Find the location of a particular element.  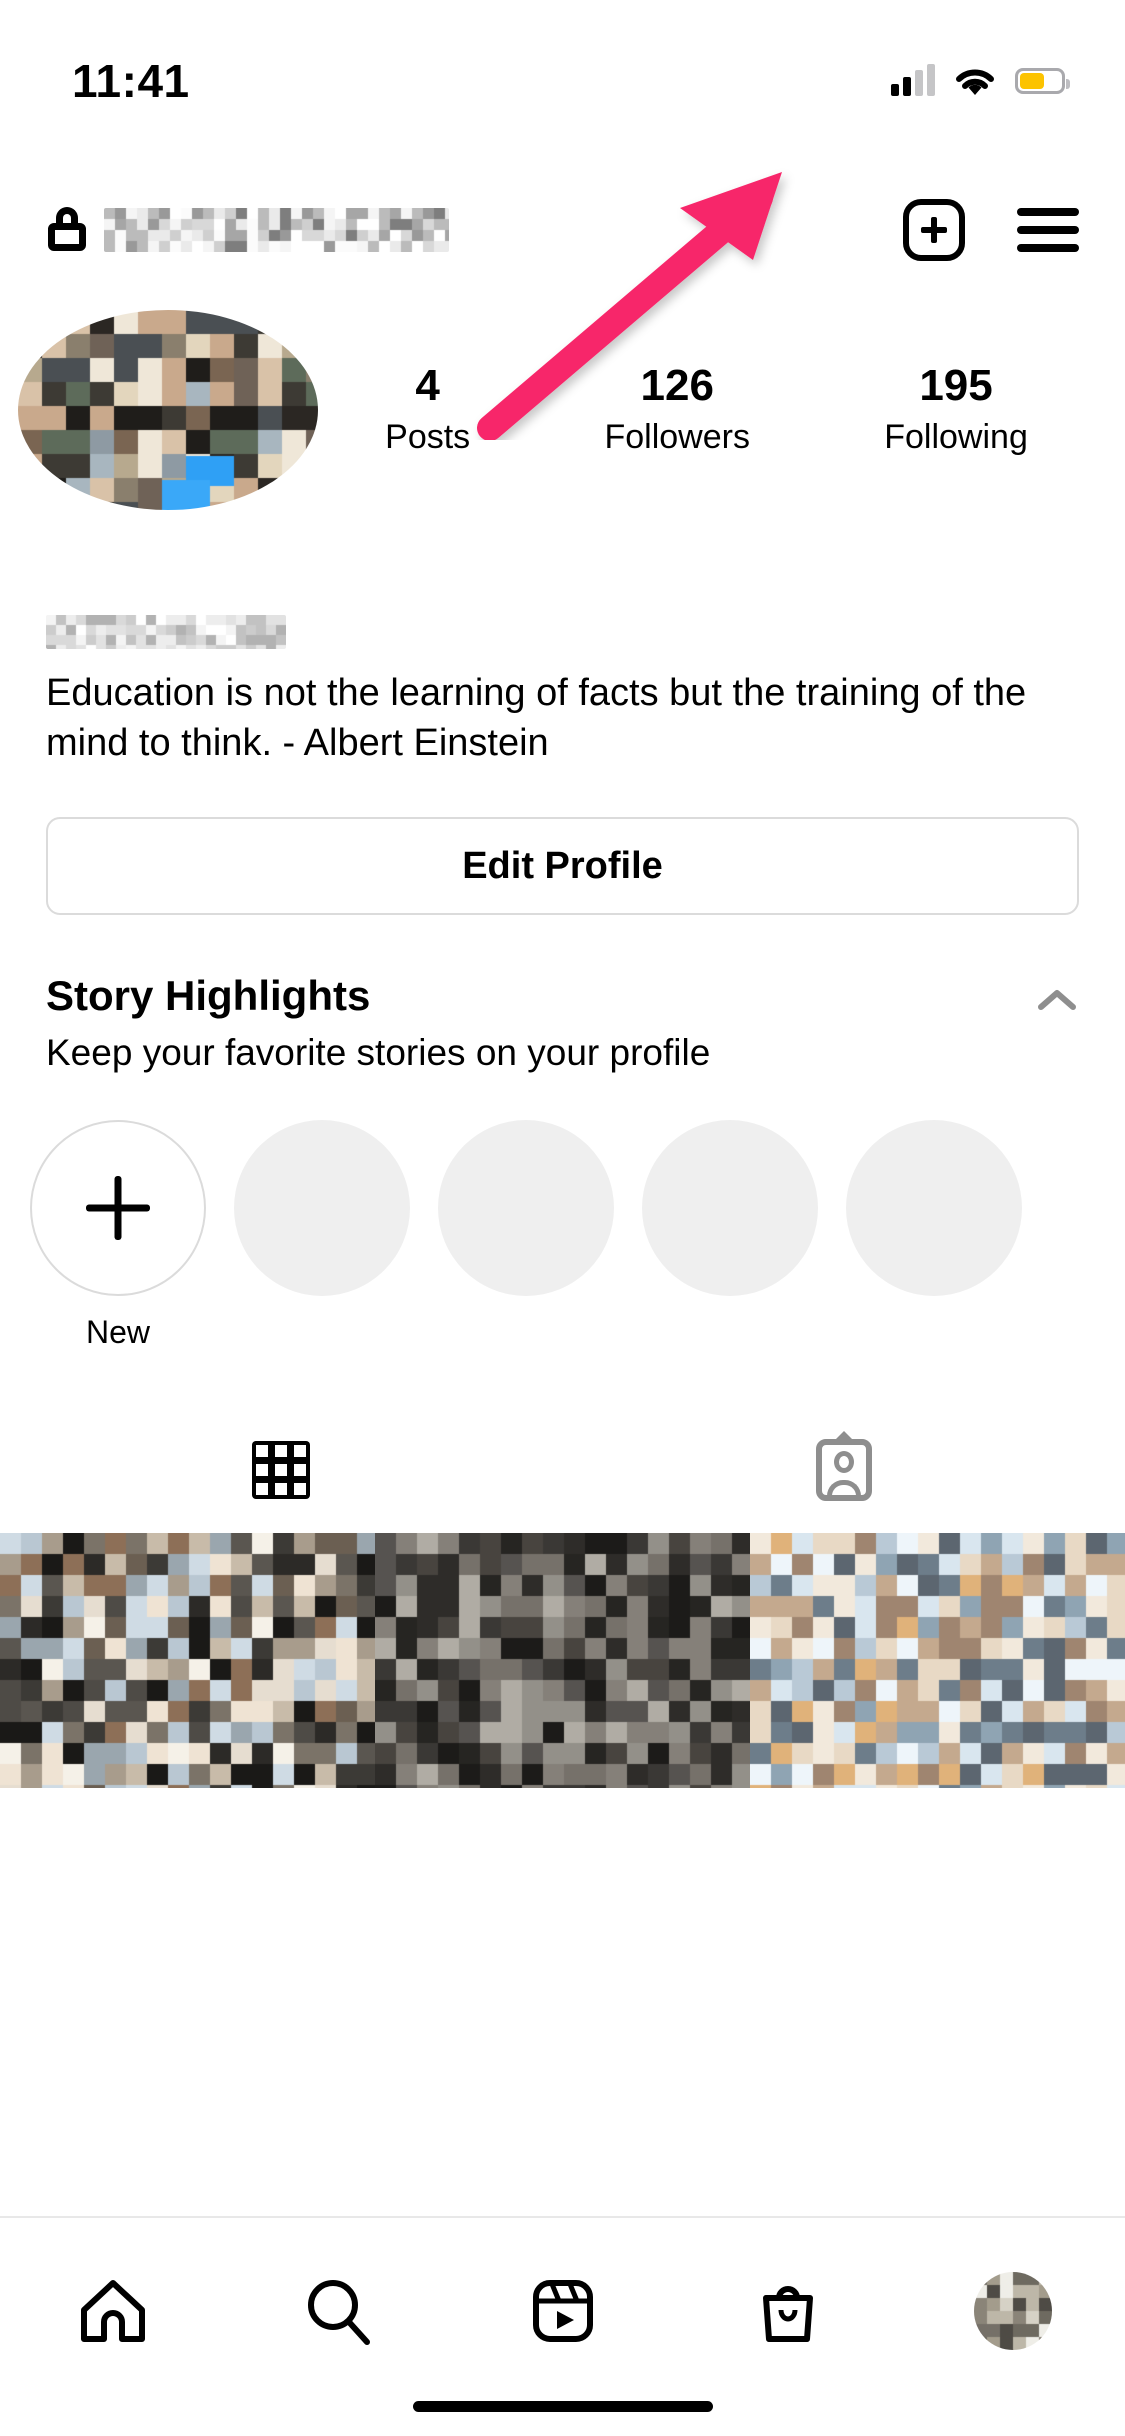

profile-header is located at coordinates (562, 230).